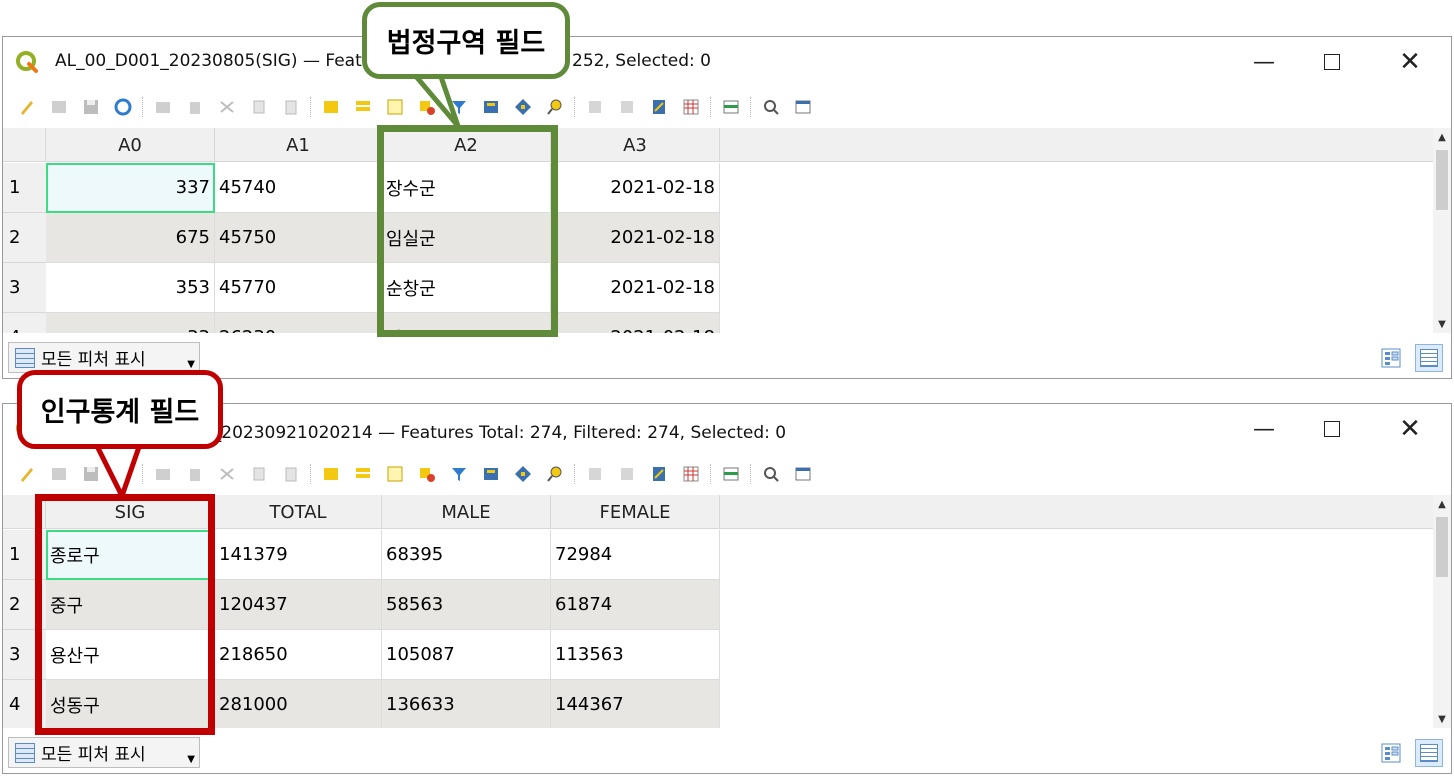 Image resolution: width=1454 pixels, height=776 pixels. I want to click on row-number: 4, so click(24, 323).